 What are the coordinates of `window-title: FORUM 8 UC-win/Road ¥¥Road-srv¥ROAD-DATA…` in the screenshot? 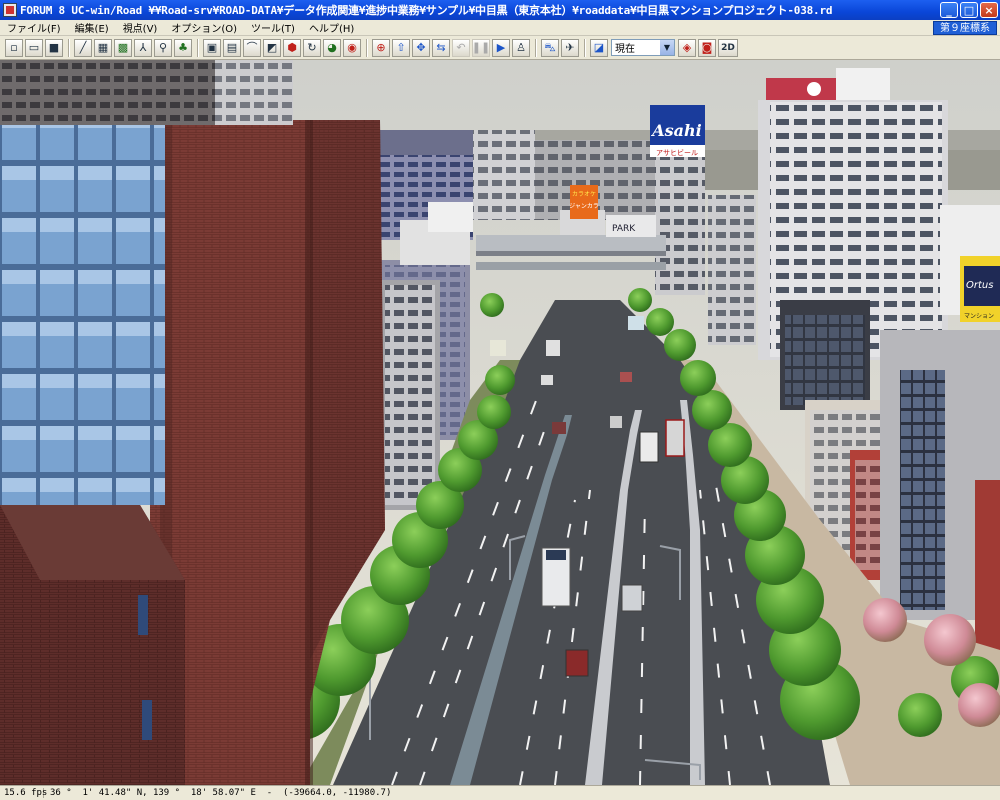 It's located at (426, 10).